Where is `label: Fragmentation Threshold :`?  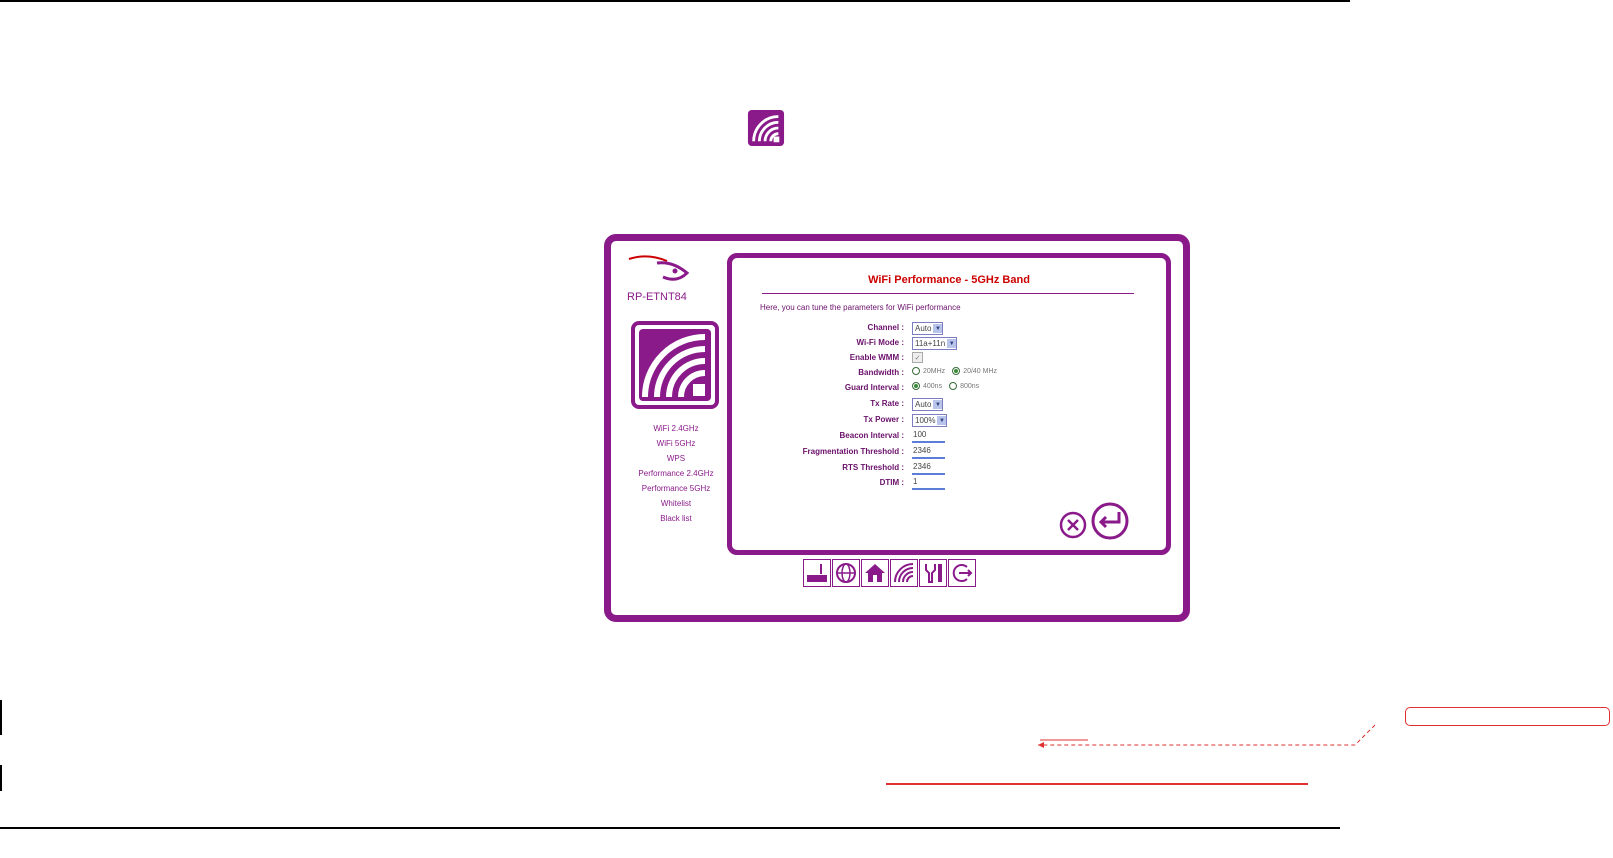 label: Fragmentation Threshold : is located at coordinates (853, 451).